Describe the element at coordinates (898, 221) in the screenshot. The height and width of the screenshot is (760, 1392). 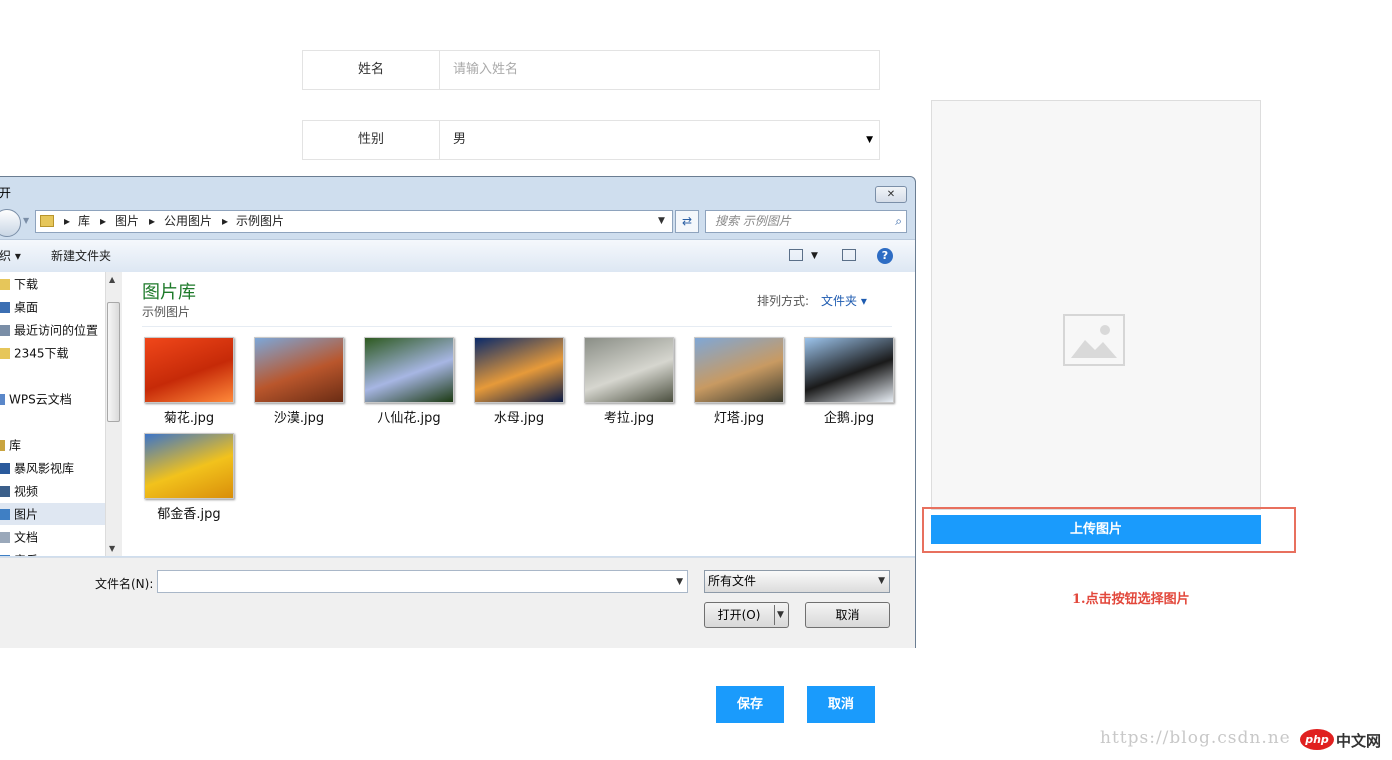
I see `search-icon: ⌕` at that location.